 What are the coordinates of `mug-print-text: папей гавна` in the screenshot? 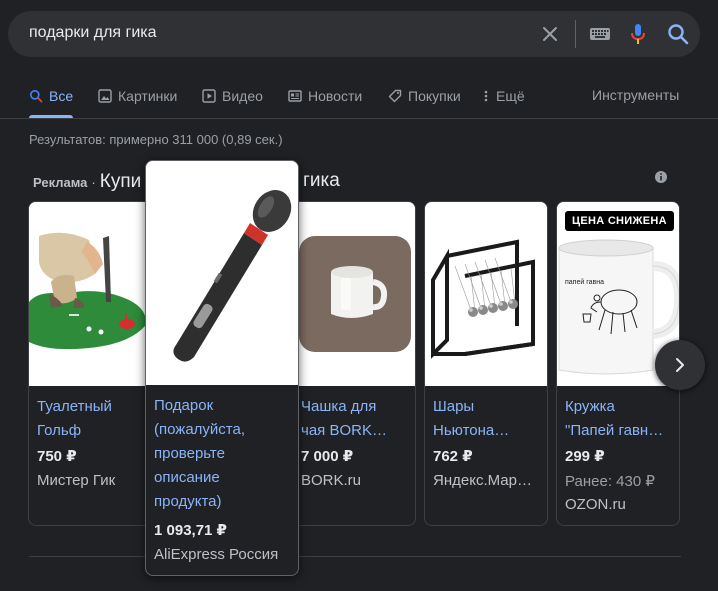 It's located at (584, 282).